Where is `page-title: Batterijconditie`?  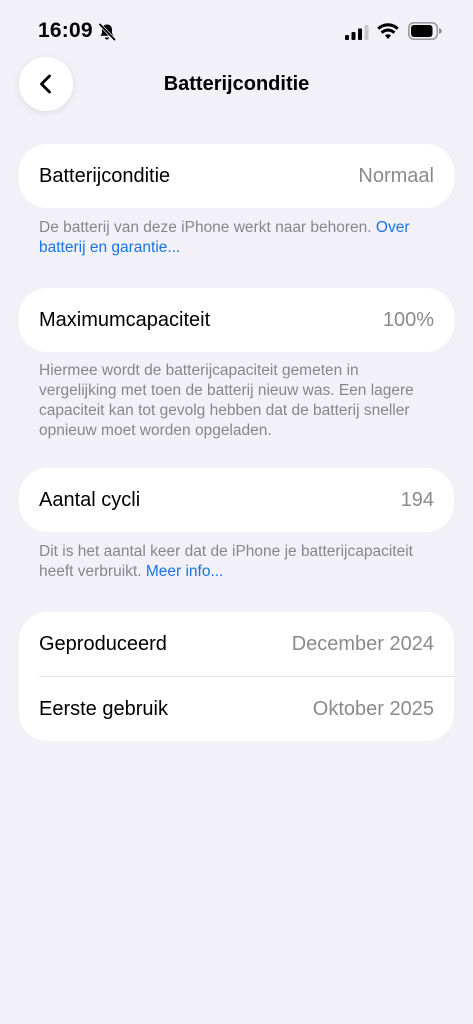
page-title: Batterijconditie is located at coordinates (236, 84).